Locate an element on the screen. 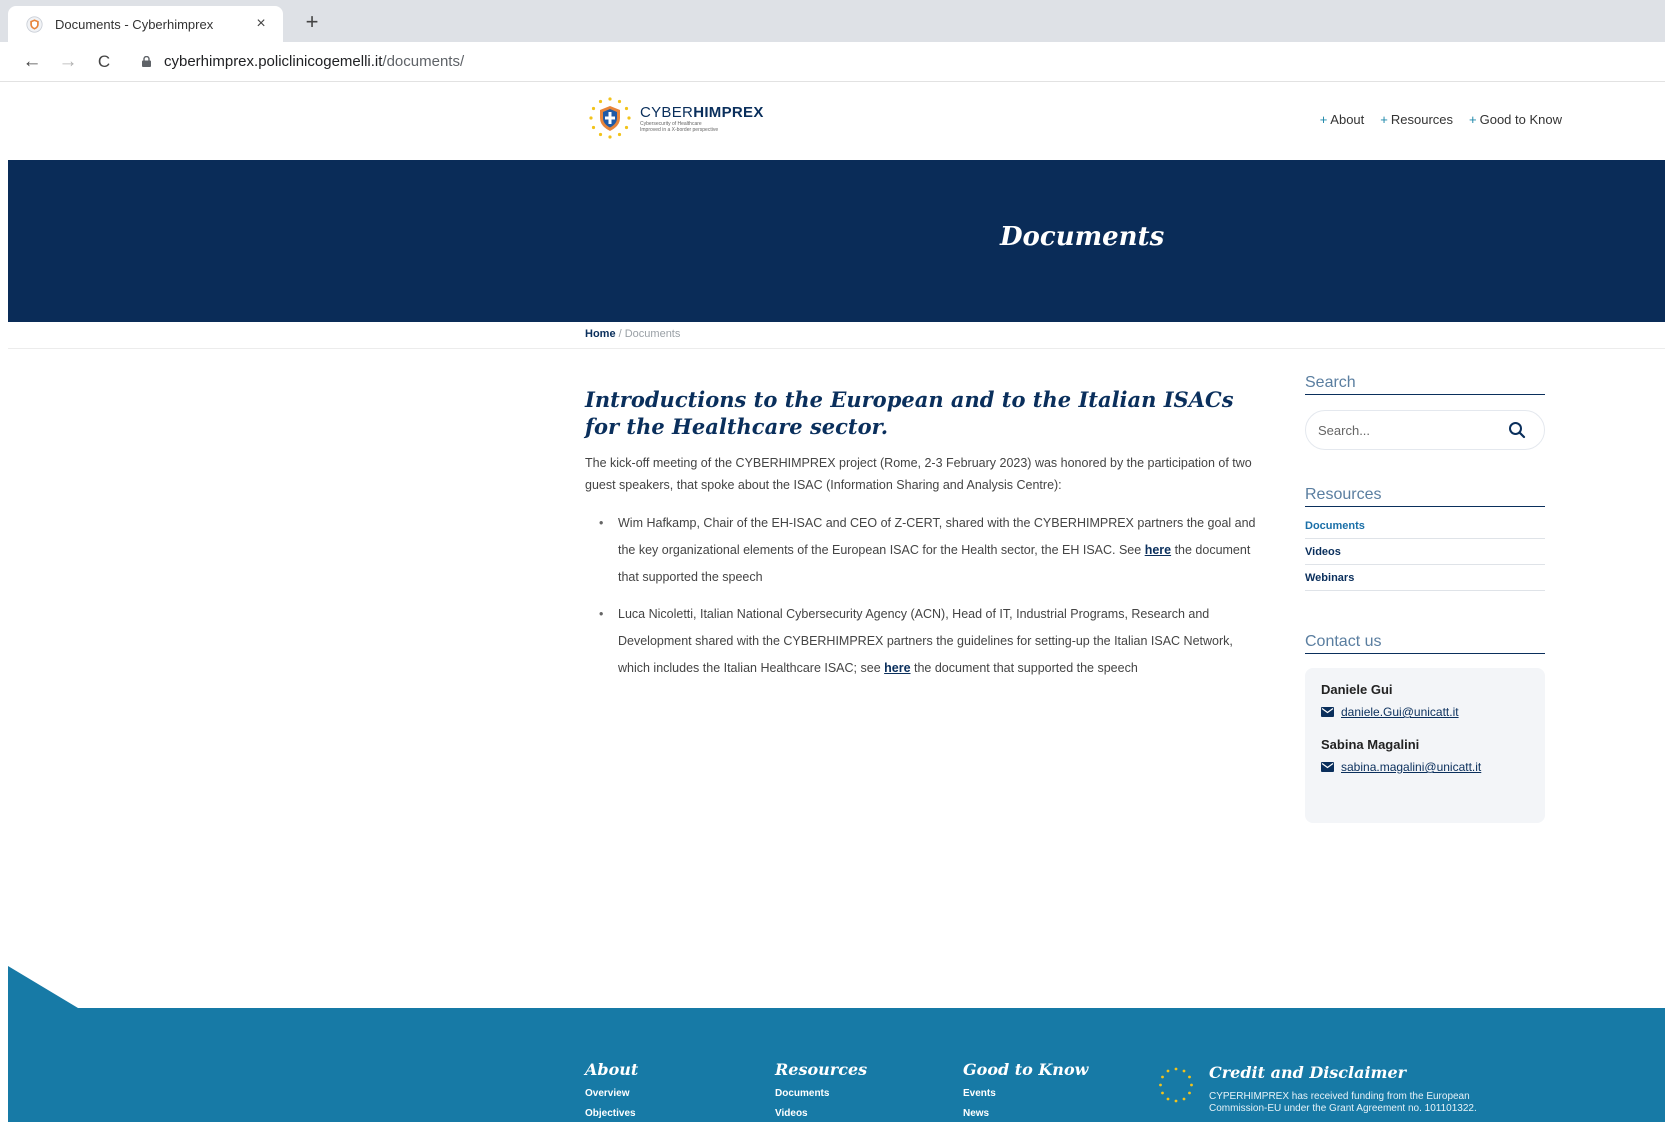  contact-heading: Contact us is located at coordinates (1425, 643).